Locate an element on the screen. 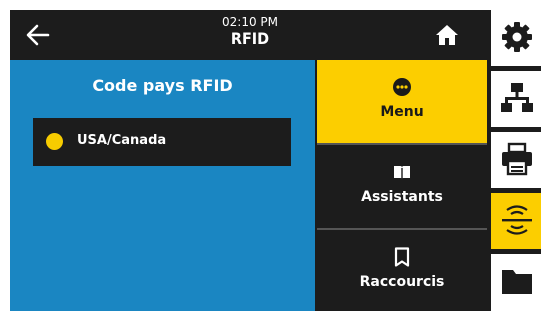  setting-title: Code pays RFID is located at coordinates (162, 85).